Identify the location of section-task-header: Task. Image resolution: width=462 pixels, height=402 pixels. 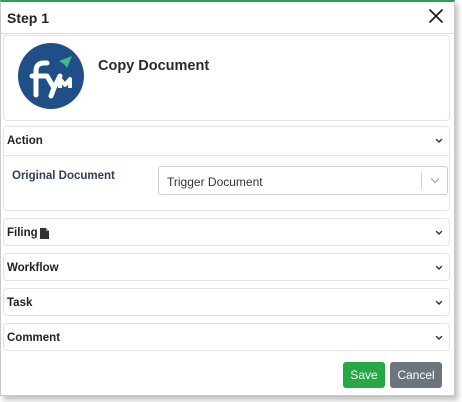
(226, 303).